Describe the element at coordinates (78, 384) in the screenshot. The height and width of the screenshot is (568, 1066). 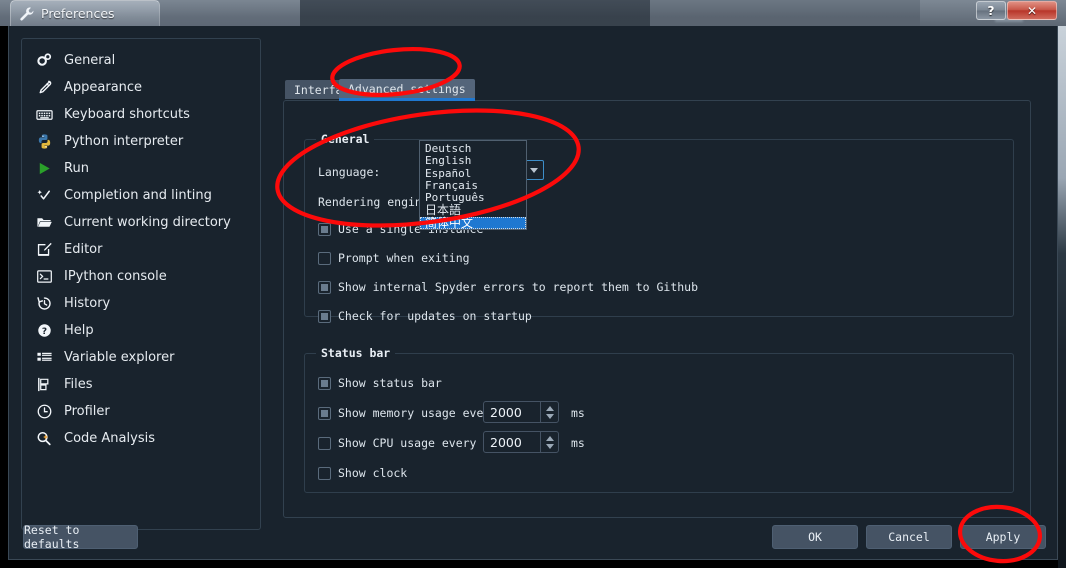
I see `sidebar-item-label: Files` at that location.